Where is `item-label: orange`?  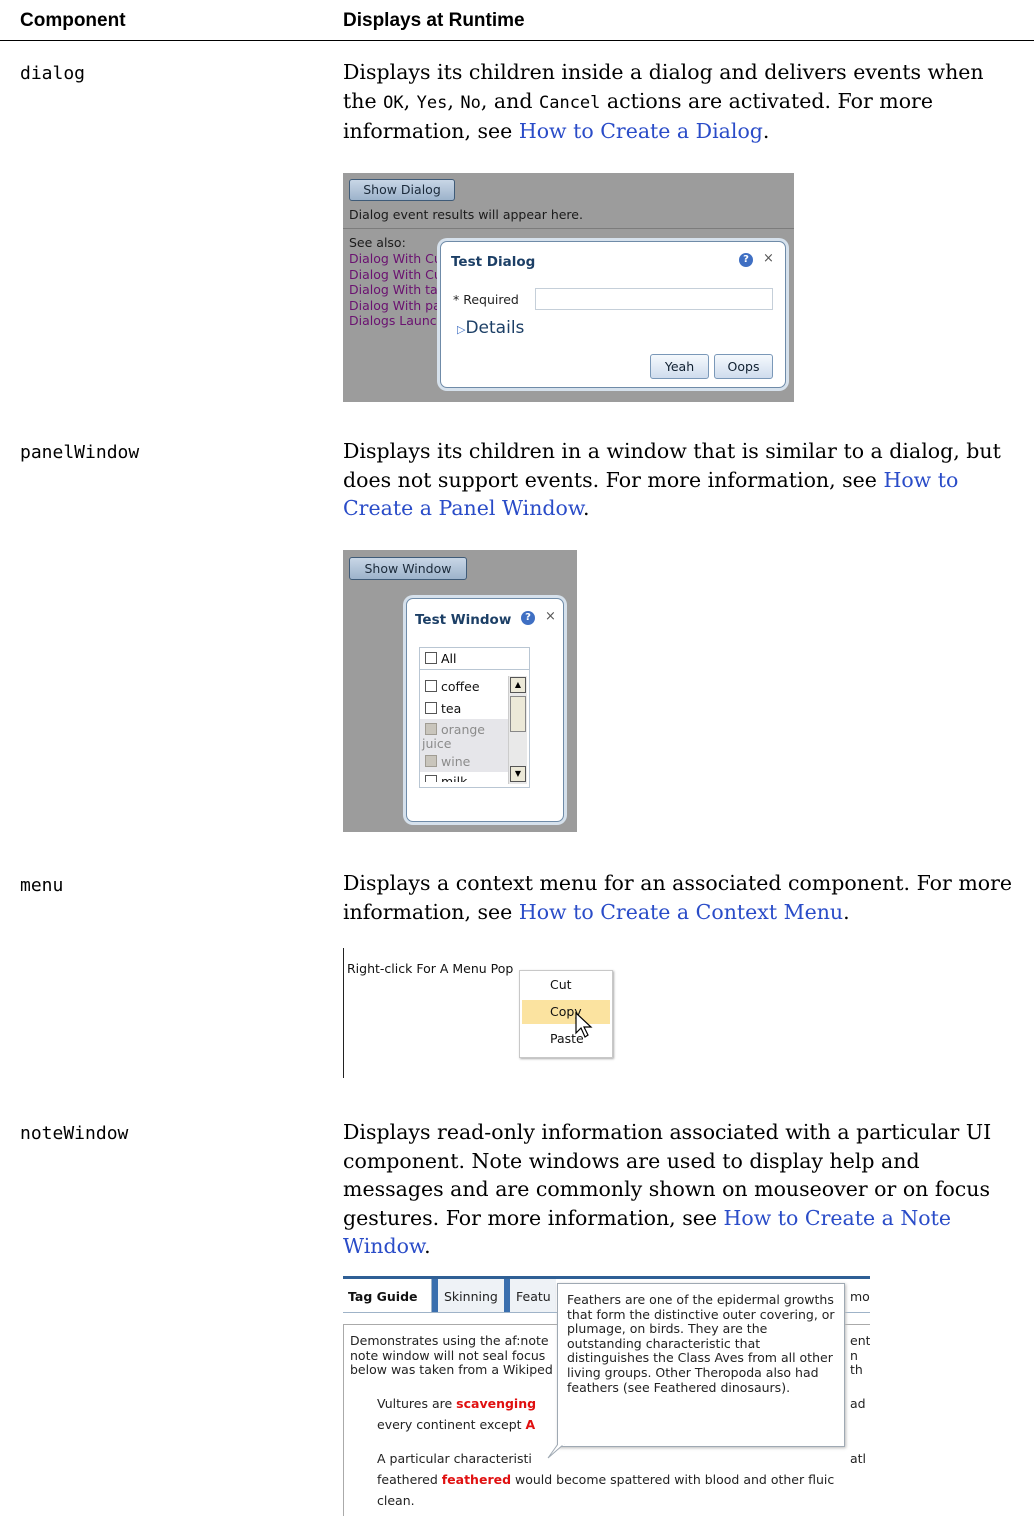 item-label: orange is located at coordinates (463, 729).